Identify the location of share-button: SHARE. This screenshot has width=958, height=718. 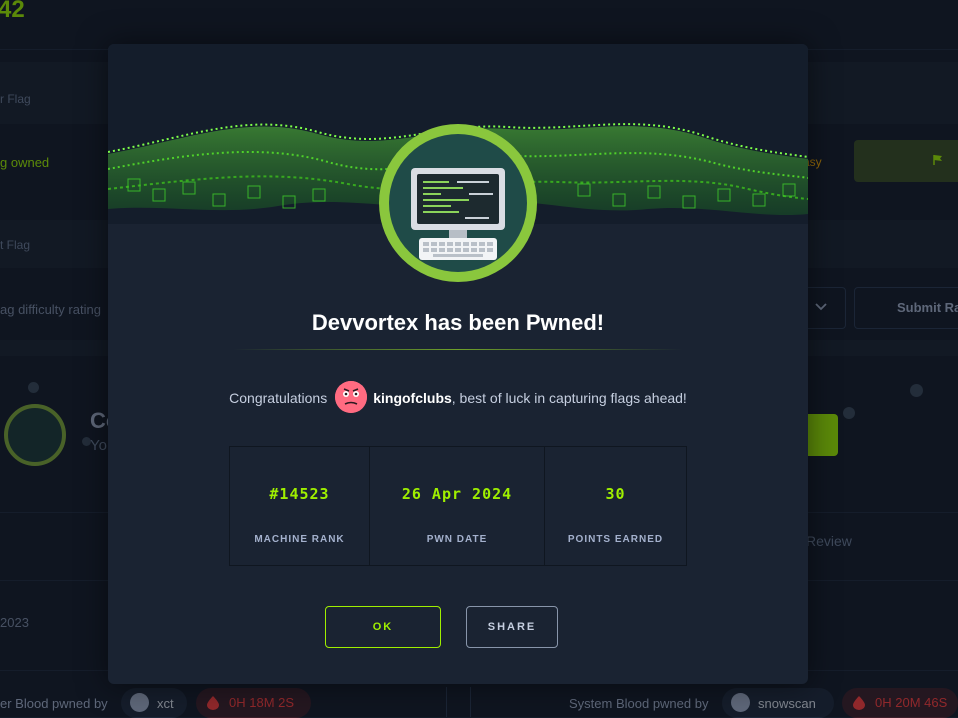
(512, 627).